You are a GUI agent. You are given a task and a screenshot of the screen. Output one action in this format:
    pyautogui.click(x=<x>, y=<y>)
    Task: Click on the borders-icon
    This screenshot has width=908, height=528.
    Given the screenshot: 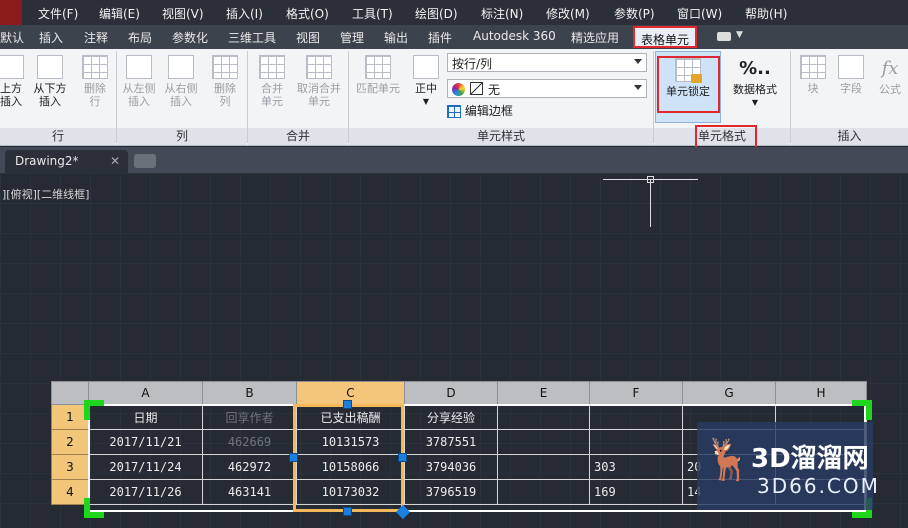 What is the action you would take?
    pyautogui.click(x=454, y=111)
    